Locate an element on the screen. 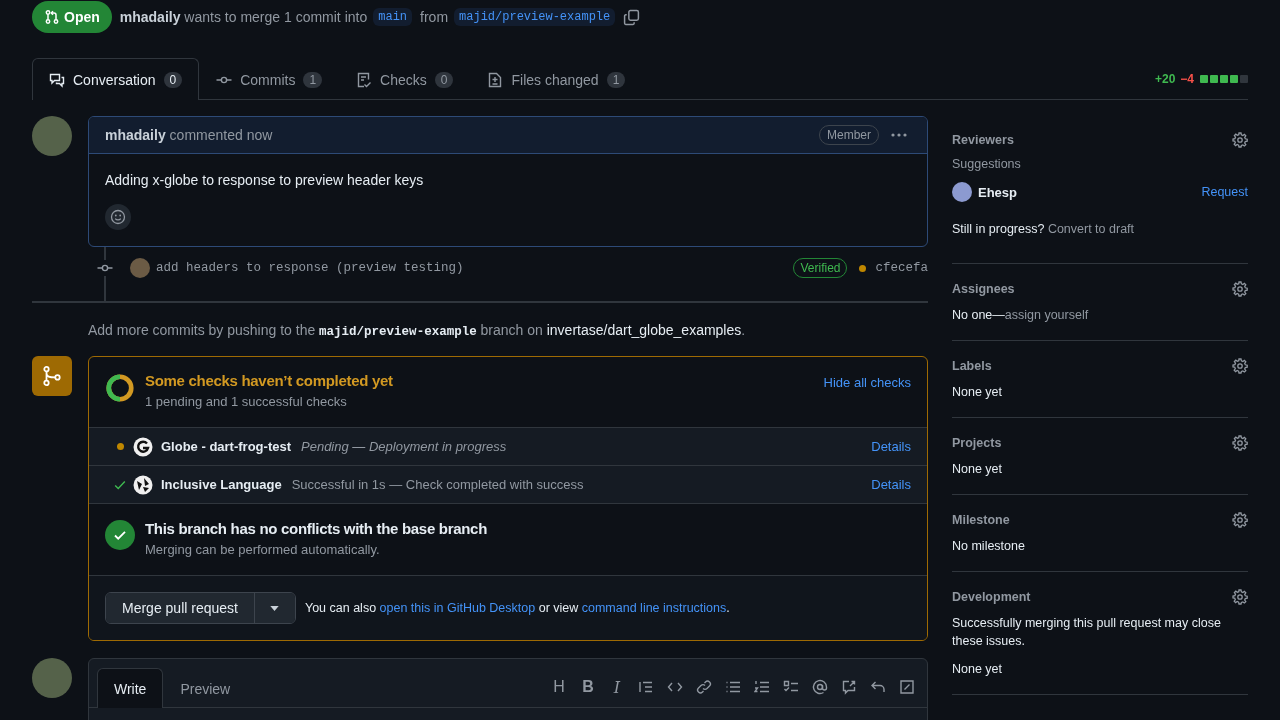  deletions-count: −4 is located at coordinates (1187, 79).